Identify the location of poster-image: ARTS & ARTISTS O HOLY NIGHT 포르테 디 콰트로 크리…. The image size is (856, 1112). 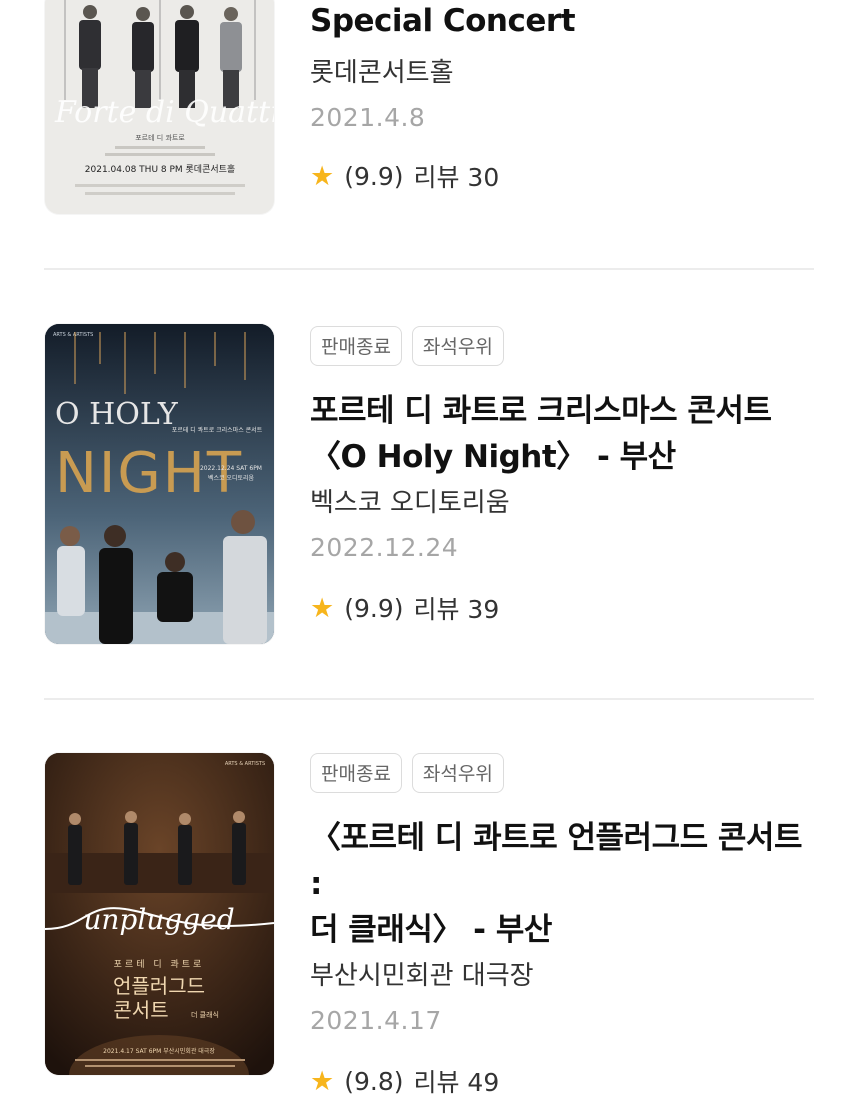
(159, 484).